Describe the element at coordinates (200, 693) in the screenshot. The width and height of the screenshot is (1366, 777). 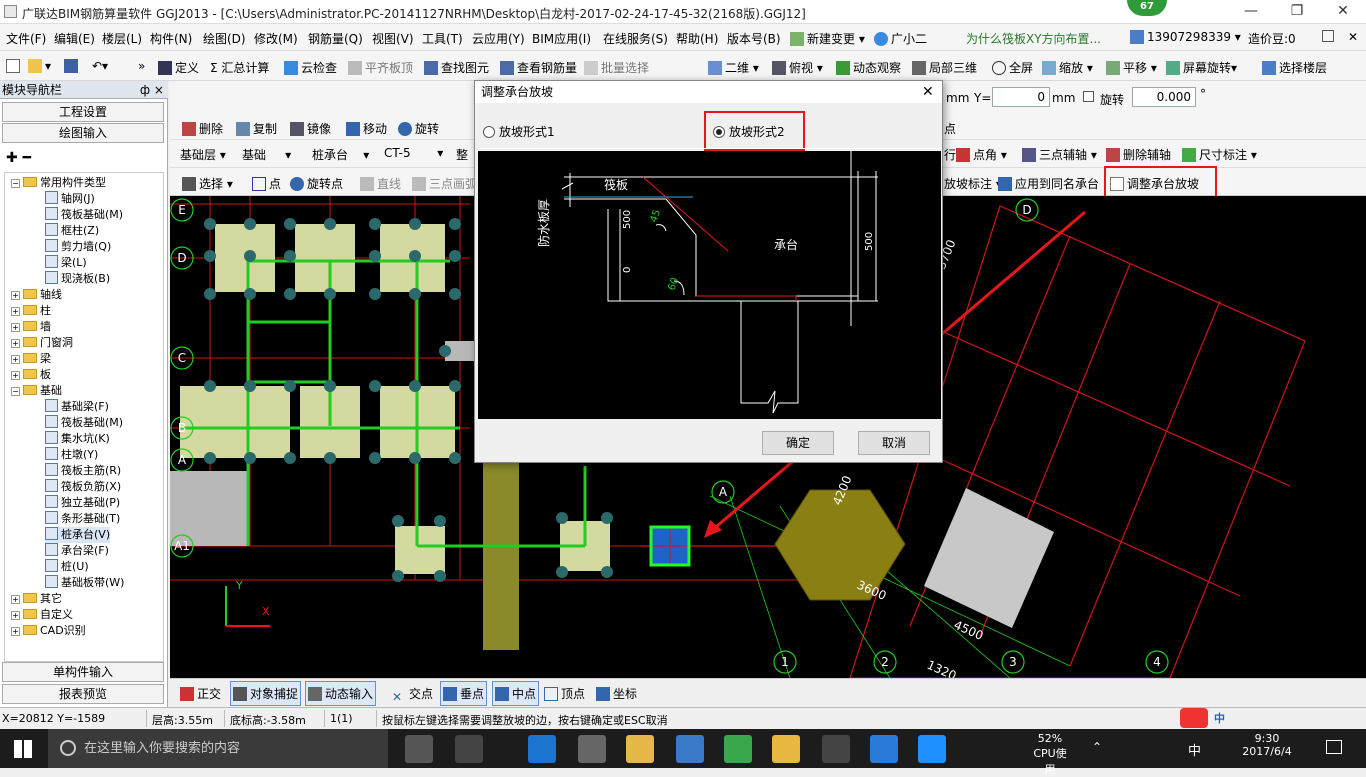
I see `ortho-toggle: 正交` at that location.